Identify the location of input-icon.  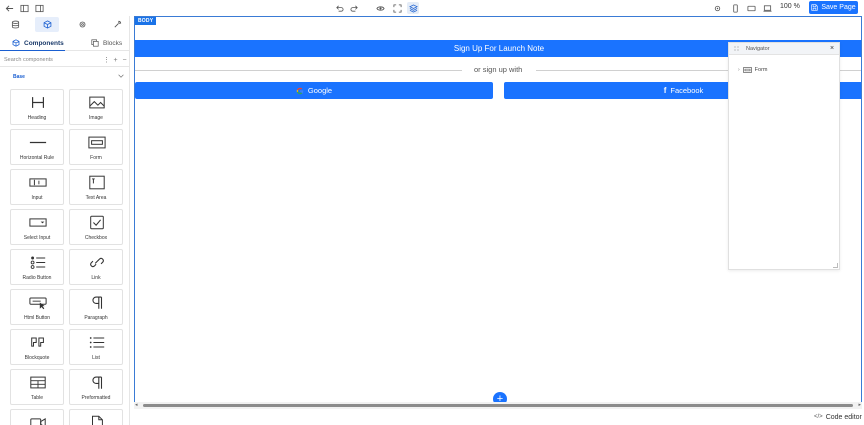
(38, 182).